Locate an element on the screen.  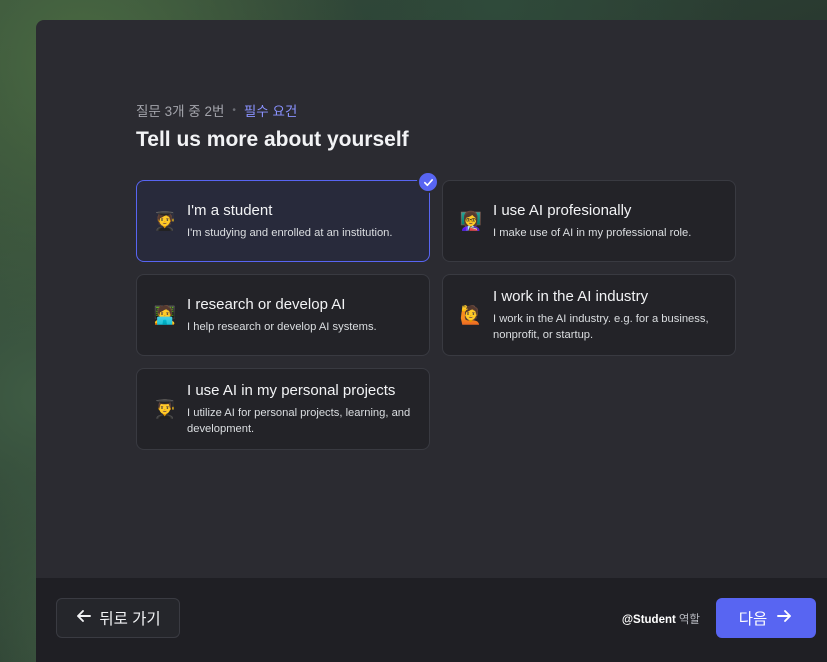
question-title: Tell us more about yourself is located at coordinates (272, 139).